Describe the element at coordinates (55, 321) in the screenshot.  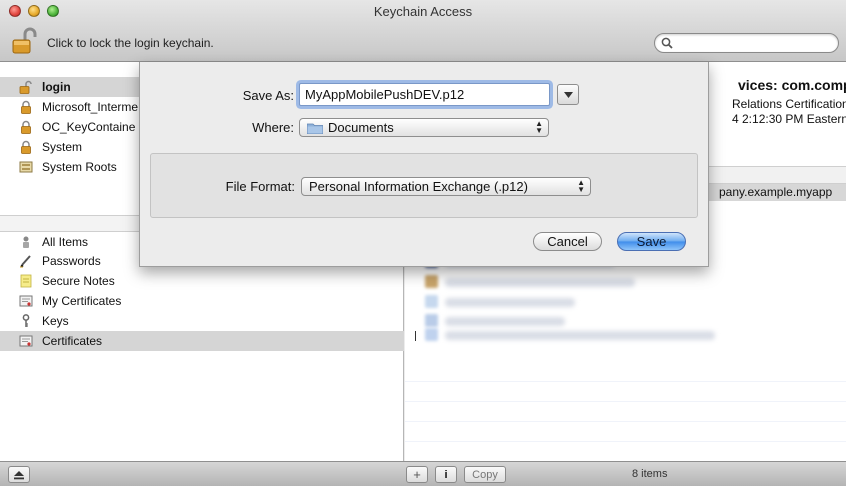
I see `sidebar-item-label: Keys` at that location.